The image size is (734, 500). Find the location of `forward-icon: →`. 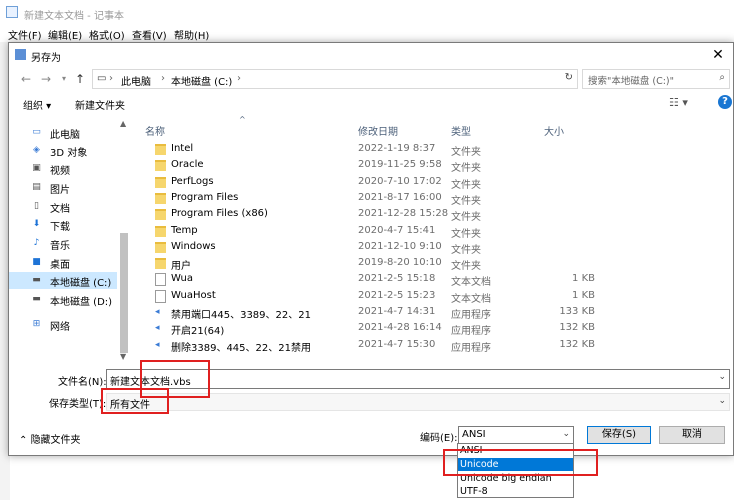

forward-icon: → is located at coordinates (46, 79).